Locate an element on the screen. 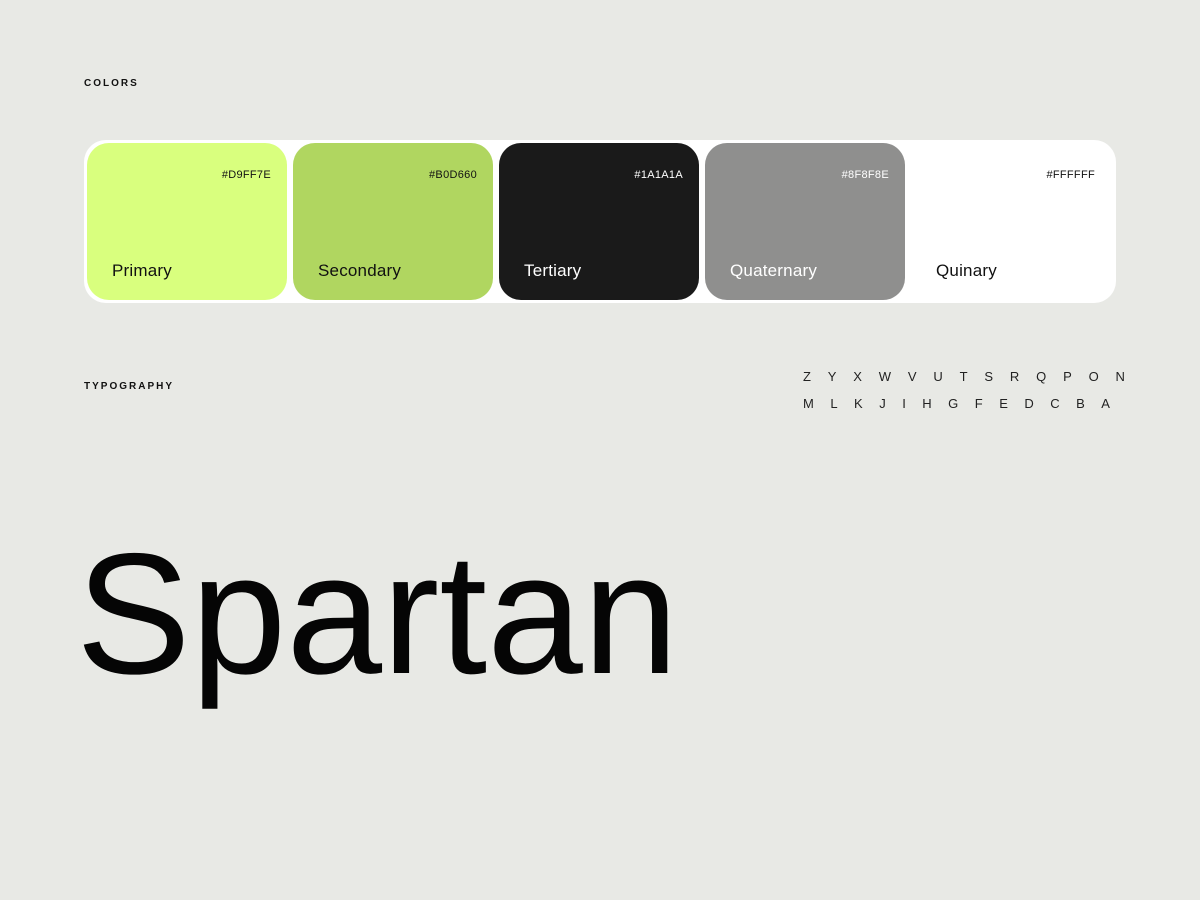 The width and height of the screenshot is (1200, 900). alphabet-letter: F is located at coordinates (978, 403).